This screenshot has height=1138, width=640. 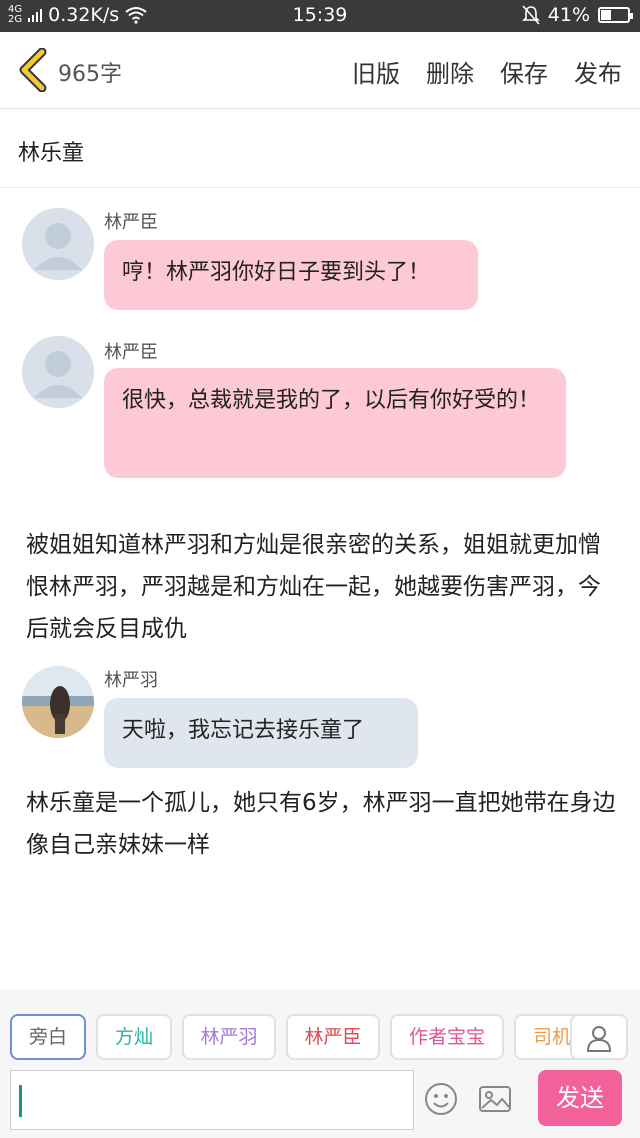 What do you see at coordinates (551, 1037) in the screenshot?
I see `role-label: 司机` at bounding box center [551, 1037].